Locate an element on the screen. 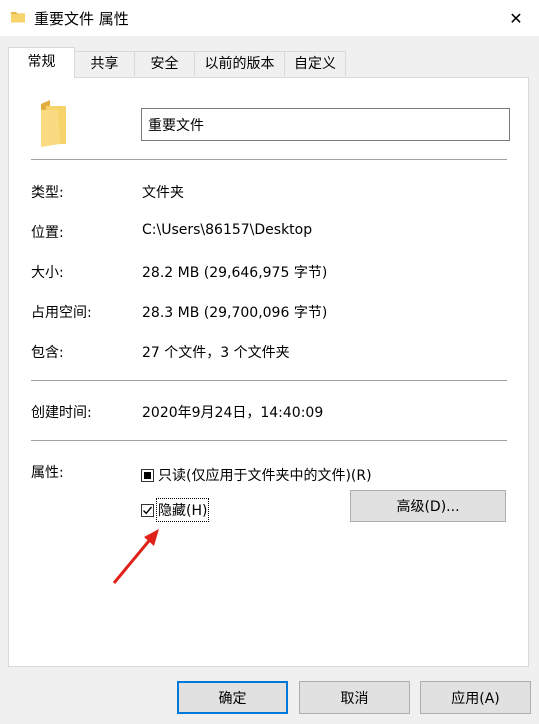  cancel-button: 取消 is located at coordinates (354, 697).